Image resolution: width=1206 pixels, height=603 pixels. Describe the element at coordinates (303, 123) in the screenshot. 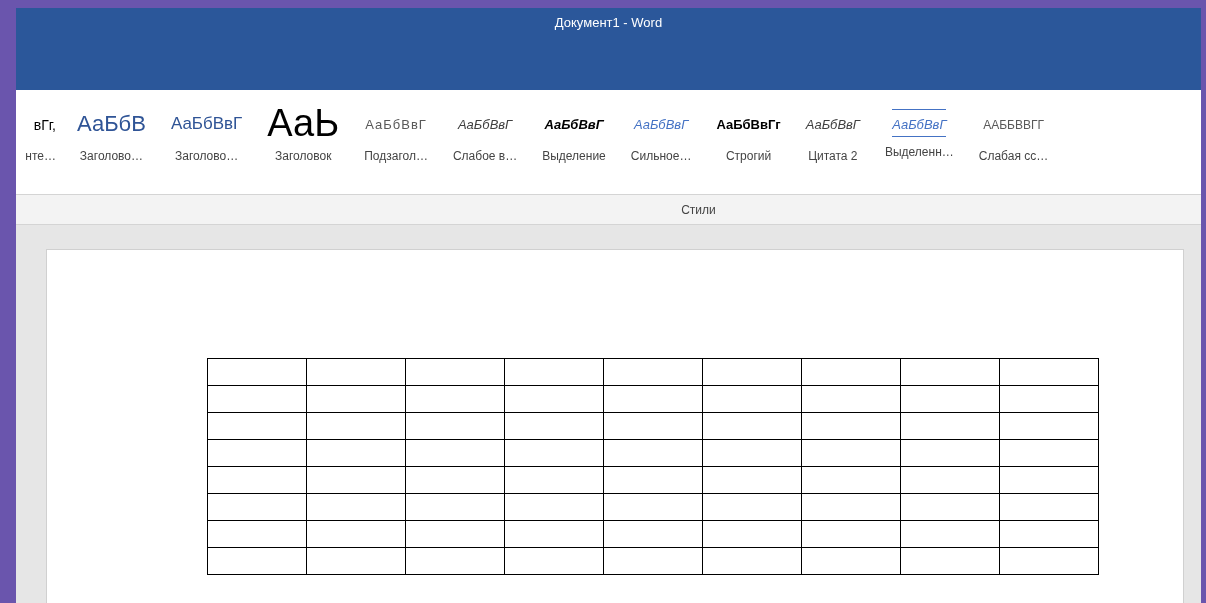

I see `style-preview: АаЬ` at that location.